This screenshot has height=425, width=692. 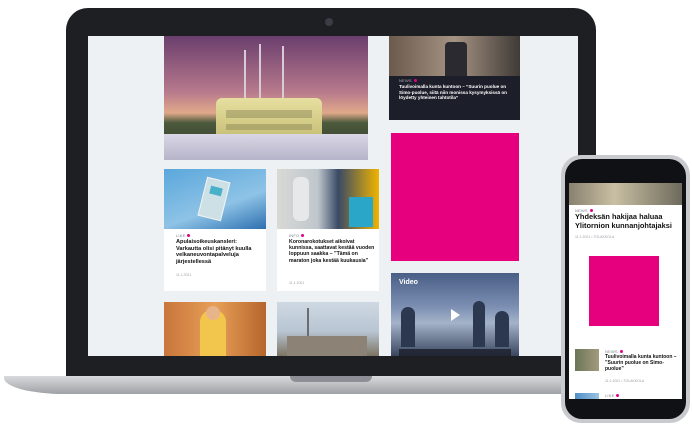 I want to click on hero-image, so click(x=266, y=98).